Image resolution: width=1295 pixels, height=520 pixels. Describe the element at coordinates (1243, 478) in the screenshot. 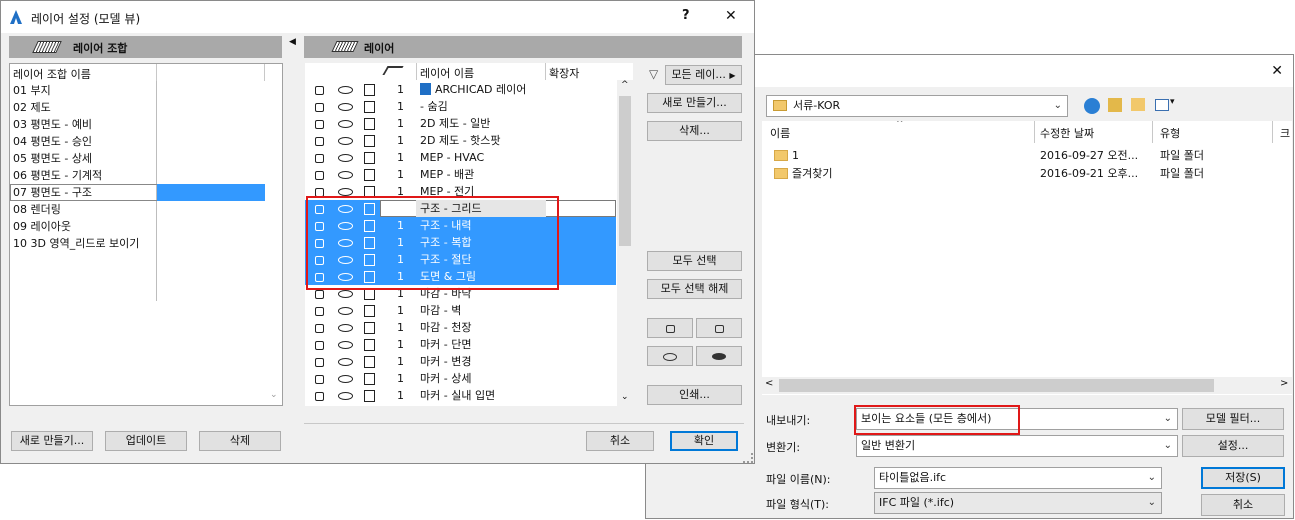

I see `save-button: 저장(S)` at that location.